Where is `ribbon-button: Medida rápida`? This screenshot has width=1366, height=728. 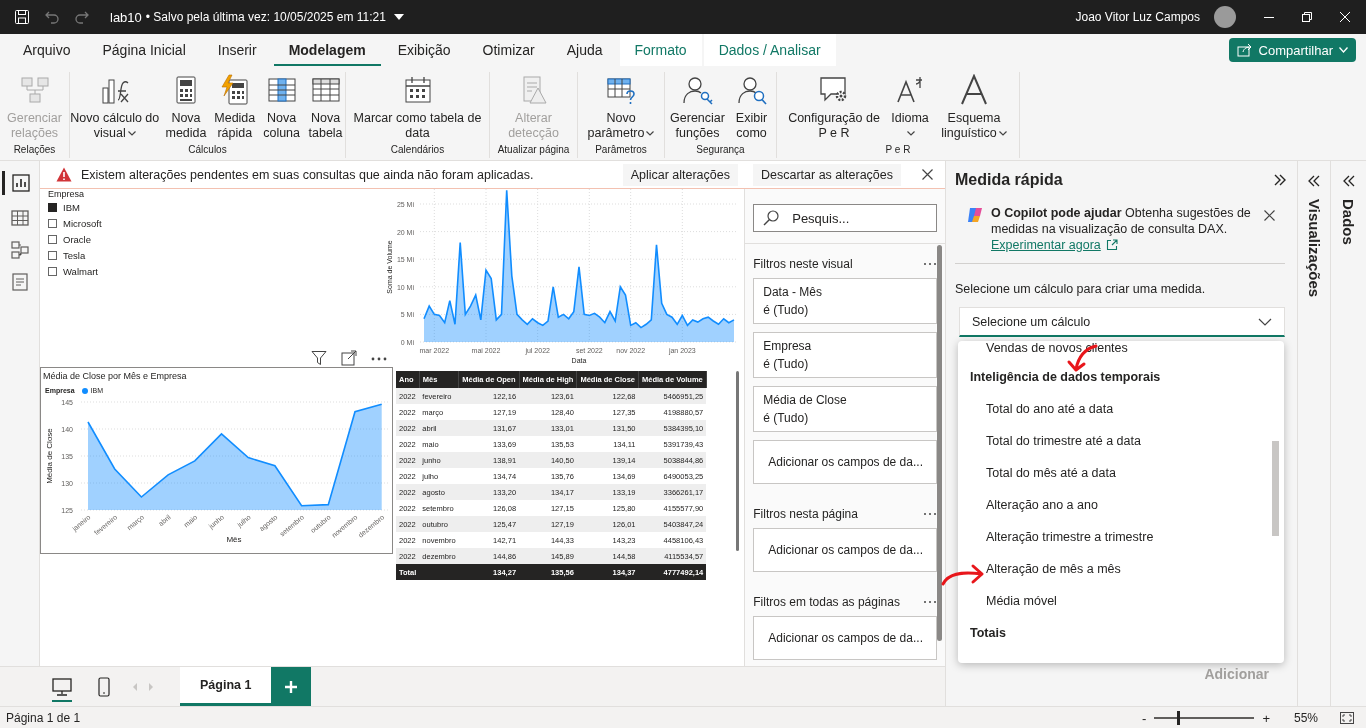
ribbon-button: Medida rápida is located at coordinates (235, 108).